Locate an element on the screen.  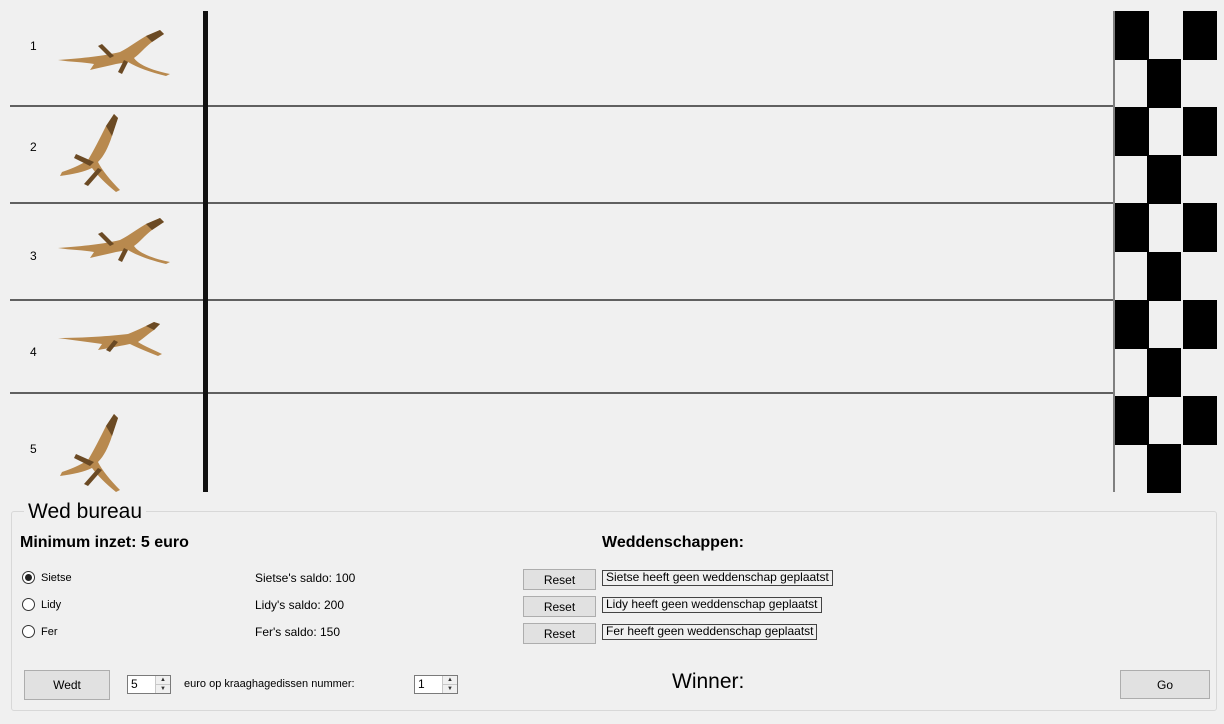
amount-stepper: 5 ▲ ▼ is located at coordinates (149, 684).